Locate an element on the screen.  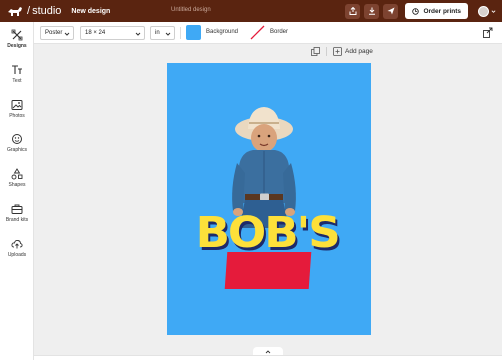
options-bar: Poster 18 × 24 in is located at coordinates (268, 33).